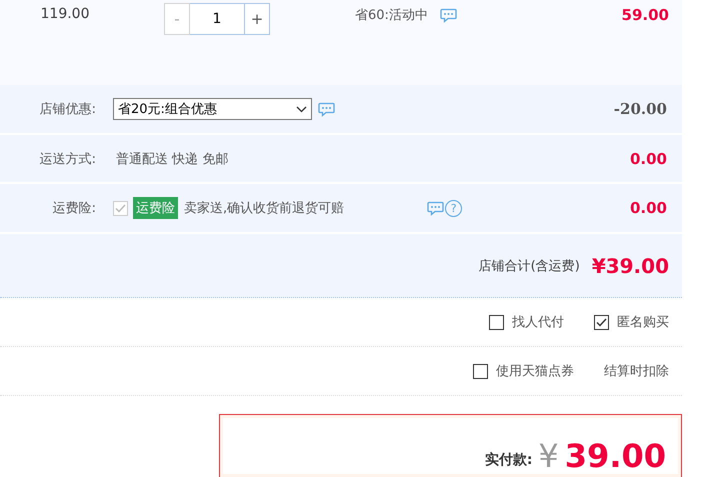  Describe the element at coordinates (636, 371) in the screenshot. I see `points-note: 结算时扣除` at that location.